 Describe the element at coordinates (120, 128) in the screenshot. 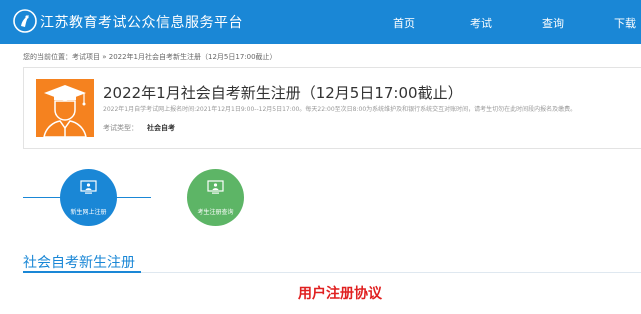

I see `exam-type-label: 考试类型：` at that location.